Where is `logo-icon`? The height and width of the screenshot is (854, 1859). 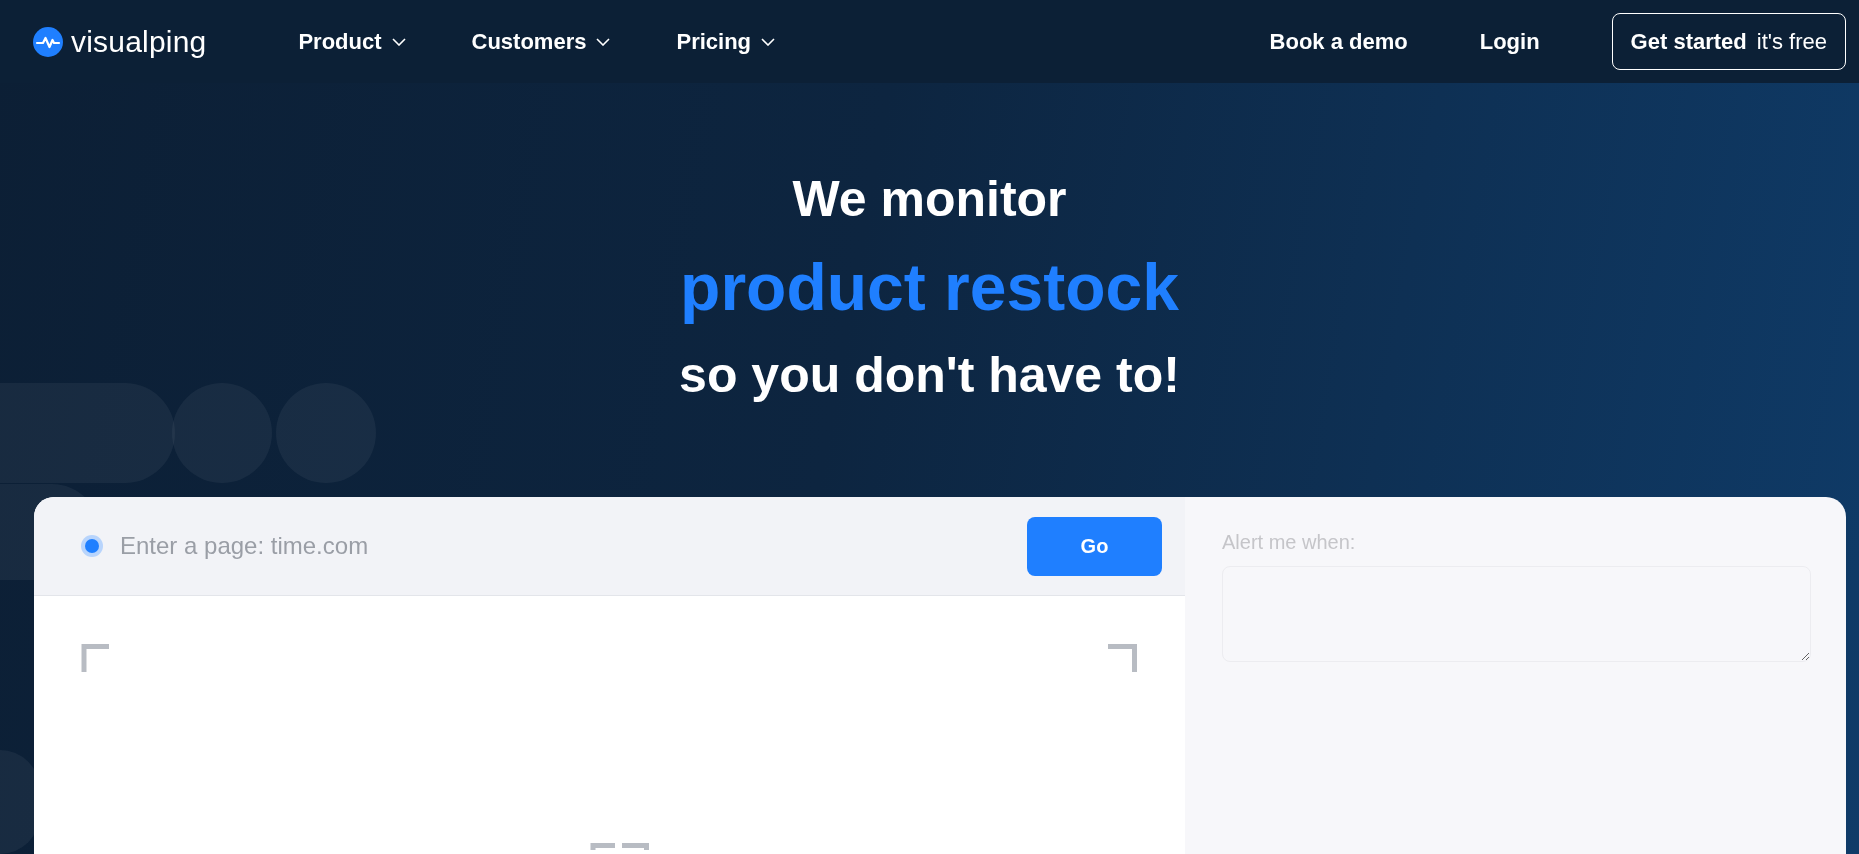 logo-icon is located at coordinates (48, 41).